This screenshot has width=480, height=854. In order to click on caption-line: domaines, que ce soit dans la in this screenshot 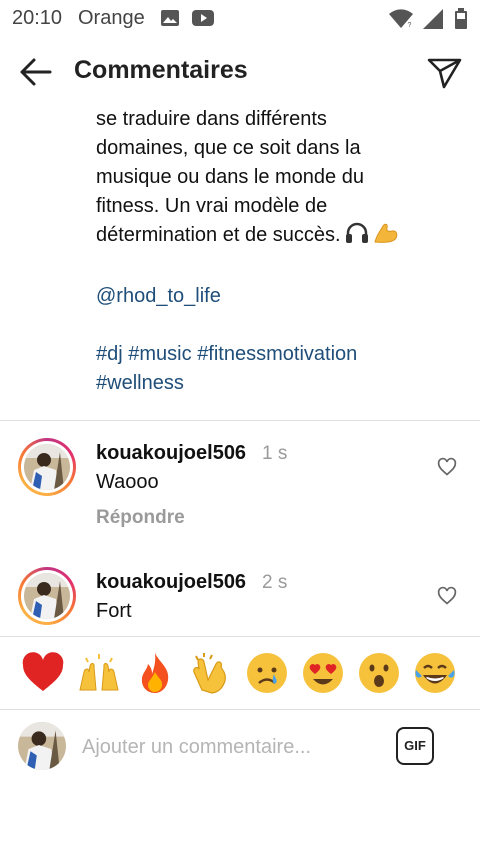, I will do `click(228, 148)`.